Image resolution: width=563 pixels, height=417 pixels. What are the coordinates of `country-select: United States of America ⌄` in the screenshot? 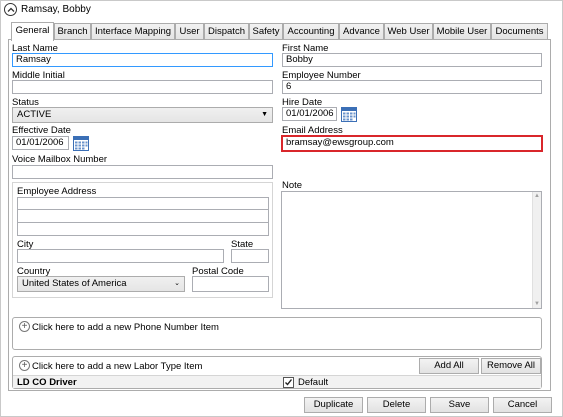 It's located at (101, 284).